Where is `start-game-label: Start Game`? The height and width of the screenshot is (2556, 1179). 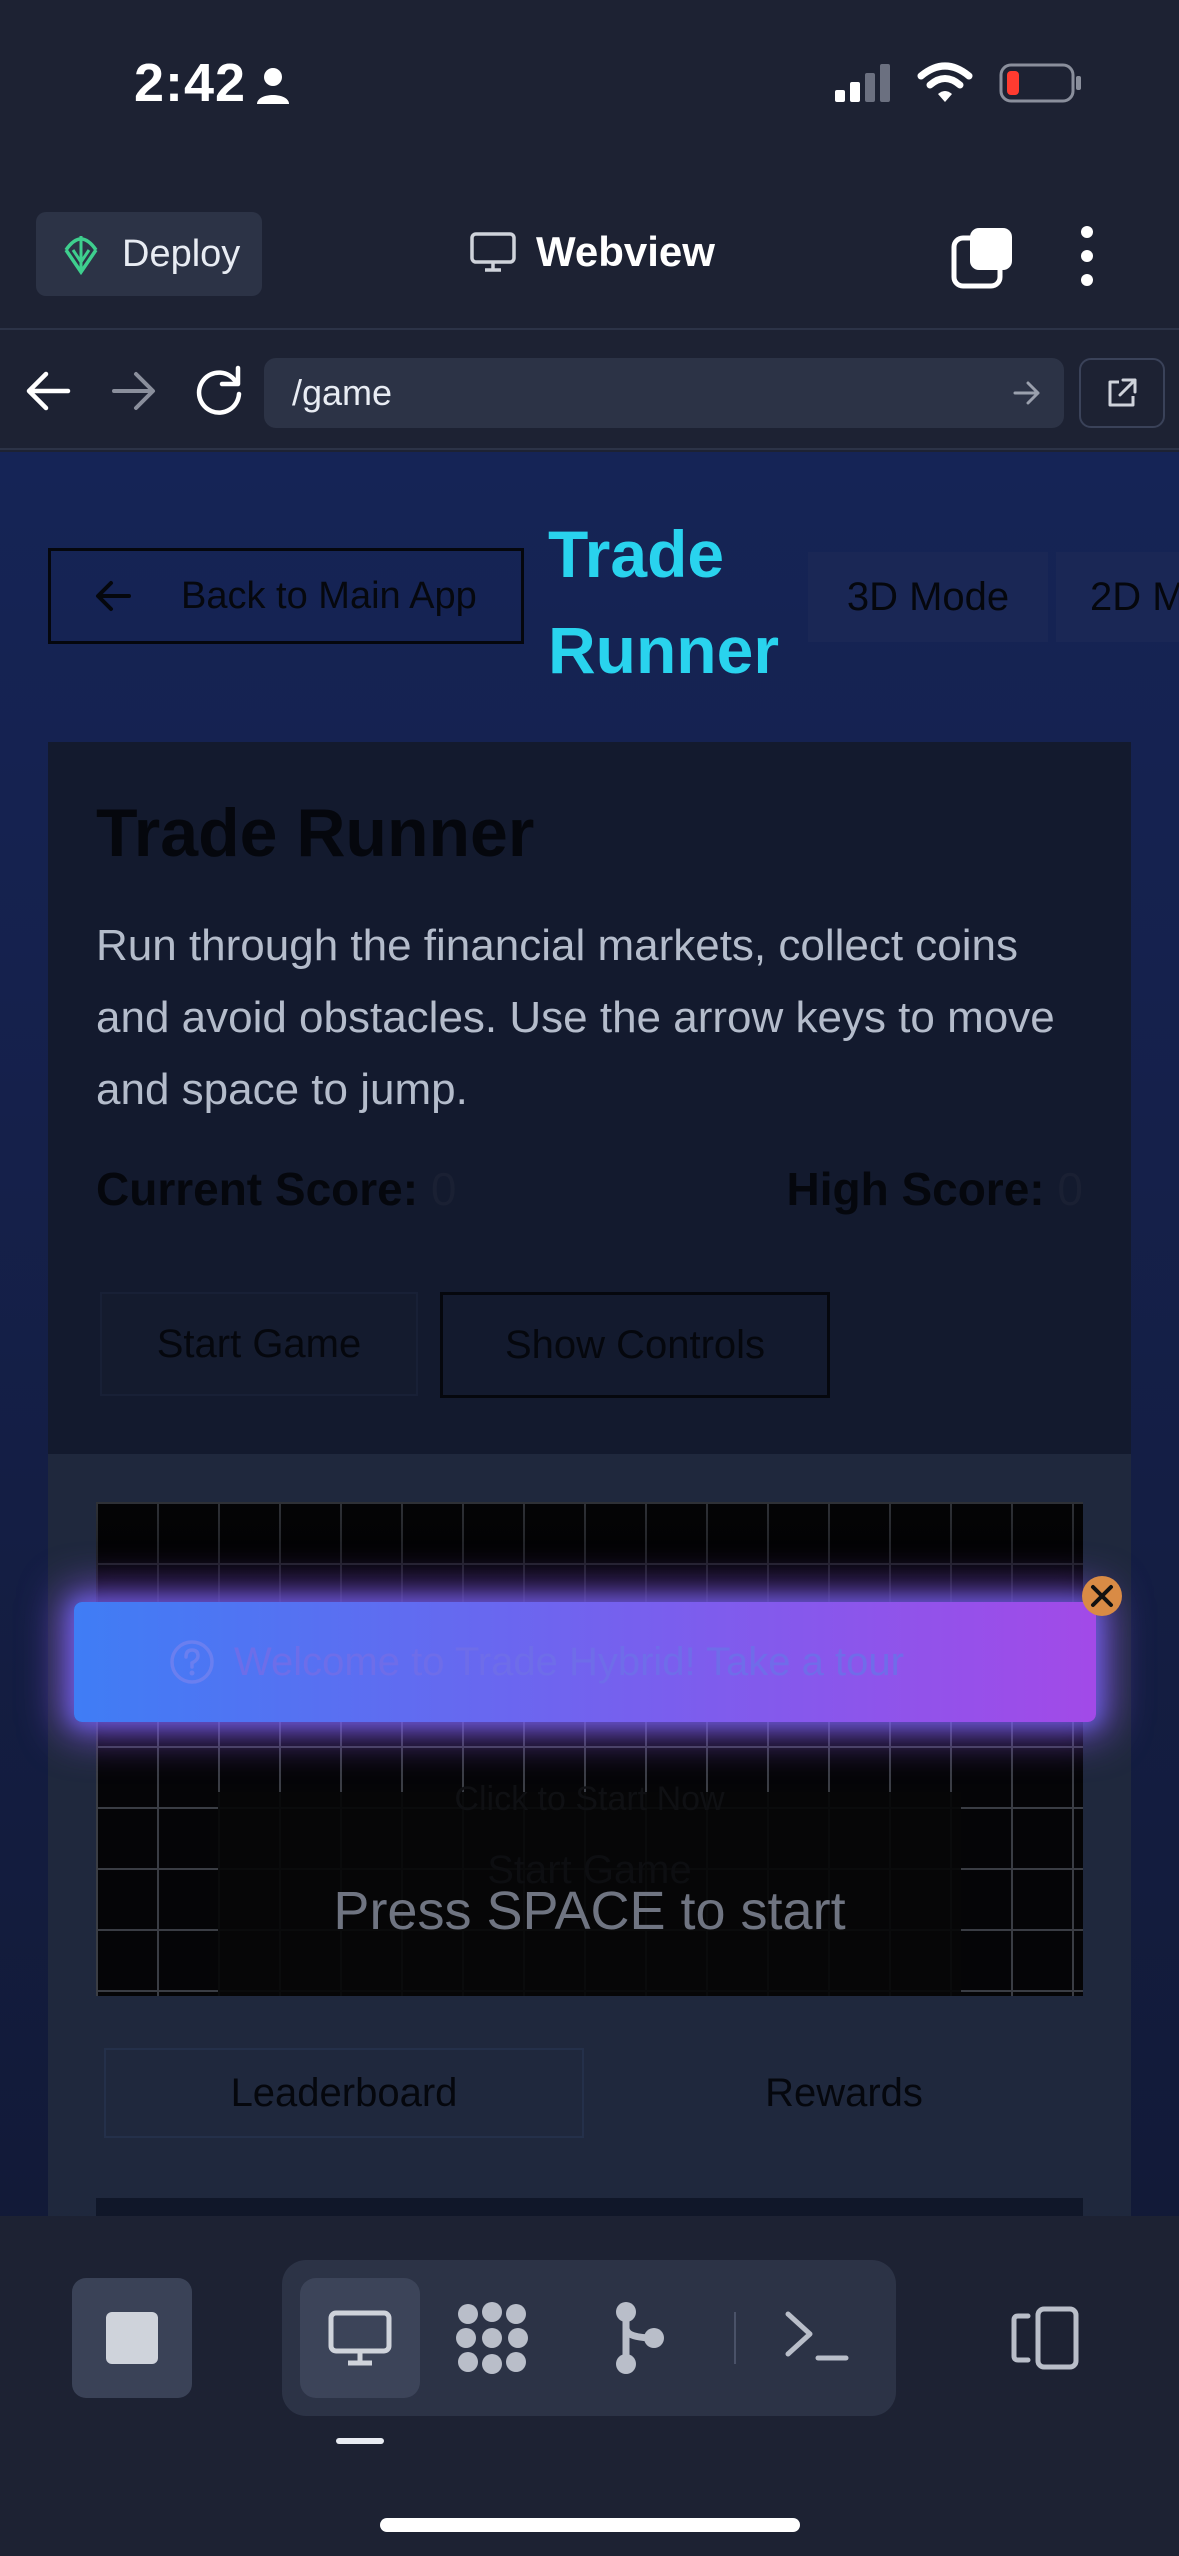 start-game-label: Start Game is located at coordinates (259, 1343).